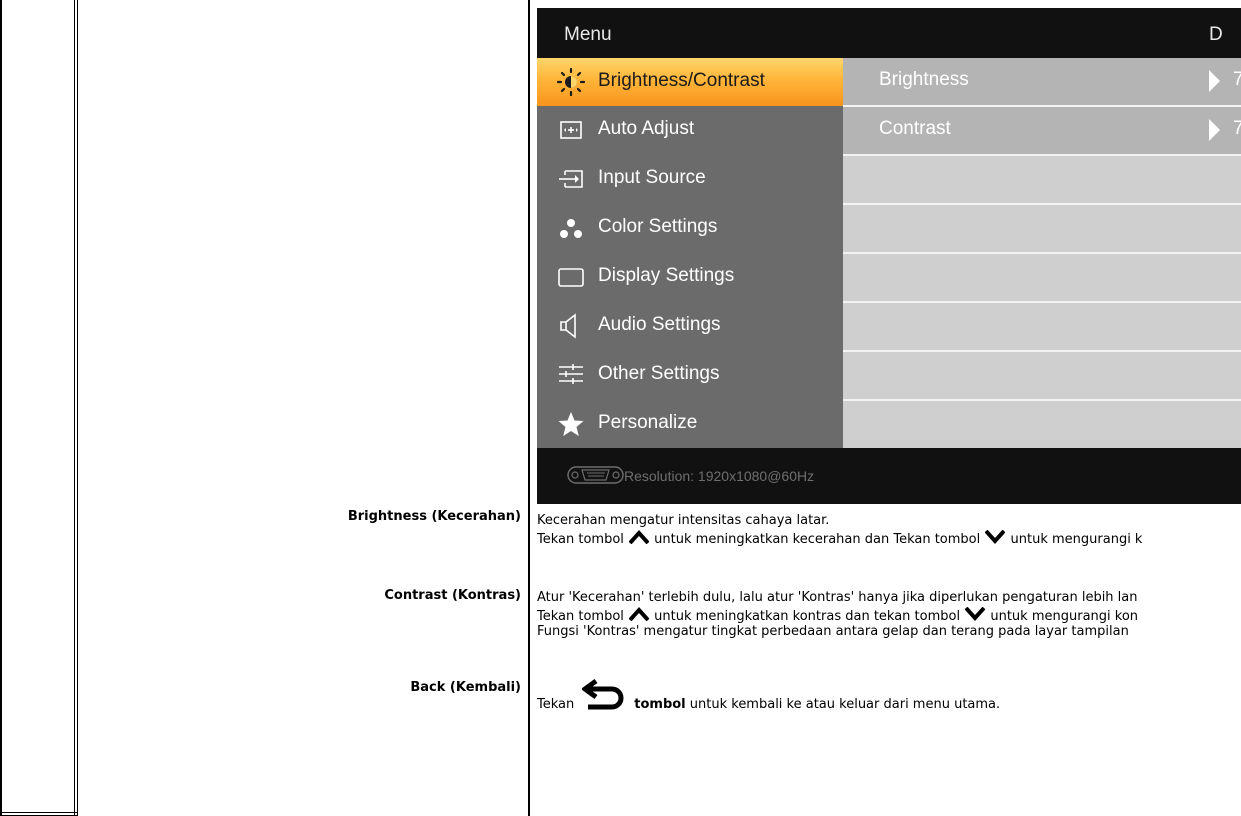 This screenshot has width=1241, height=816. I want to click on text-fragment: untuk mengurangi k, so click(1074, 539).